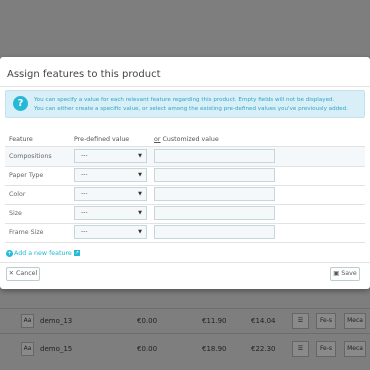 The height and width of the screenshot is (370, 370). I want to click on modal-title: Assign features to this product, so click(84, 74).